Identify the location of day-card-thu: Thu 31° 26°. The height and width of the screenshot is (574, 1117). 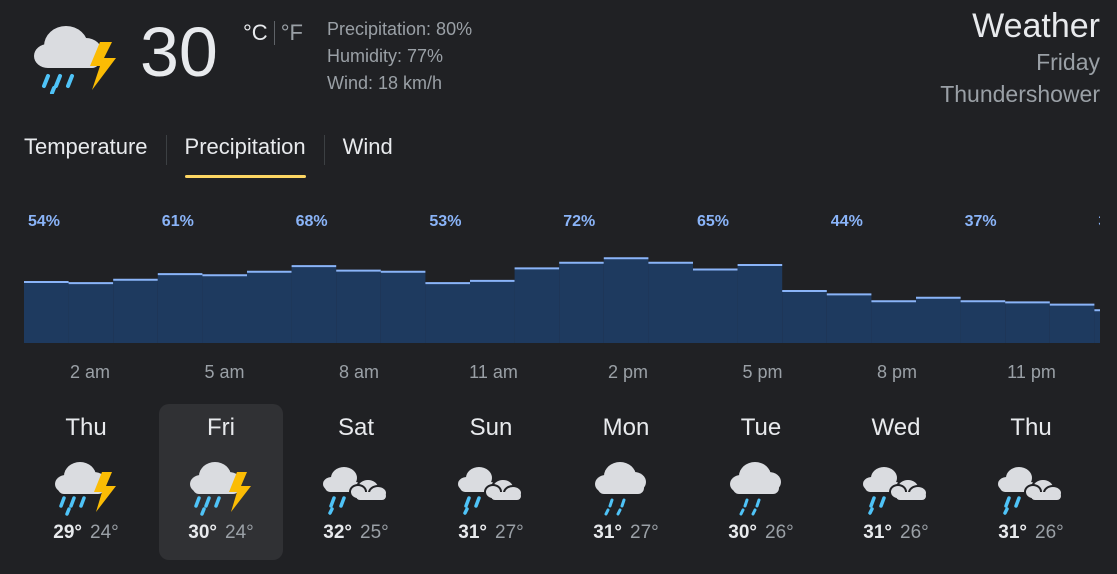
(1031, 482).